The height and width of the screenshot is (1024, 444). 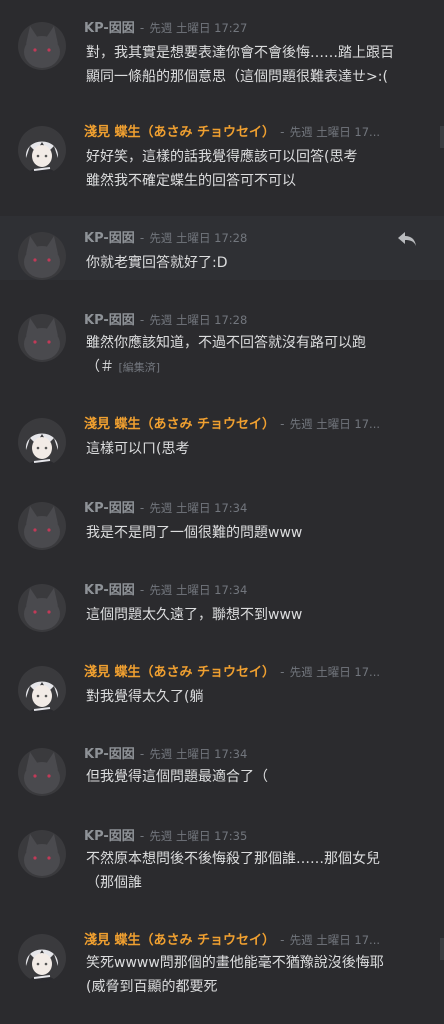 I want to click on message-text: 我是不是問了一個很難的問題www, so click(x=194, y=533).